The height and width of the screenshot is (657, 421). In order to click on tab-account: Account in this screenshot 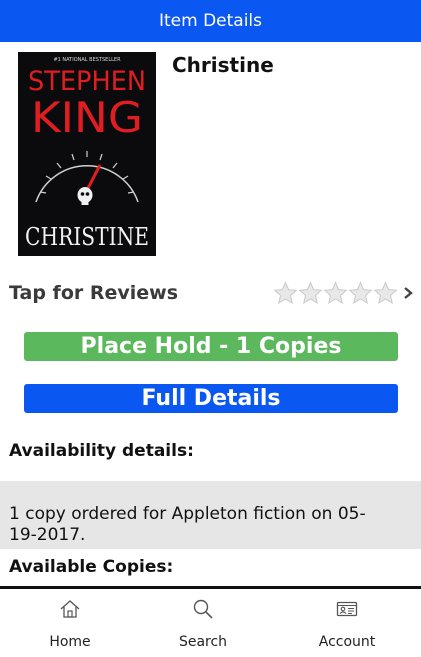, I will do `click(347, 623)`.